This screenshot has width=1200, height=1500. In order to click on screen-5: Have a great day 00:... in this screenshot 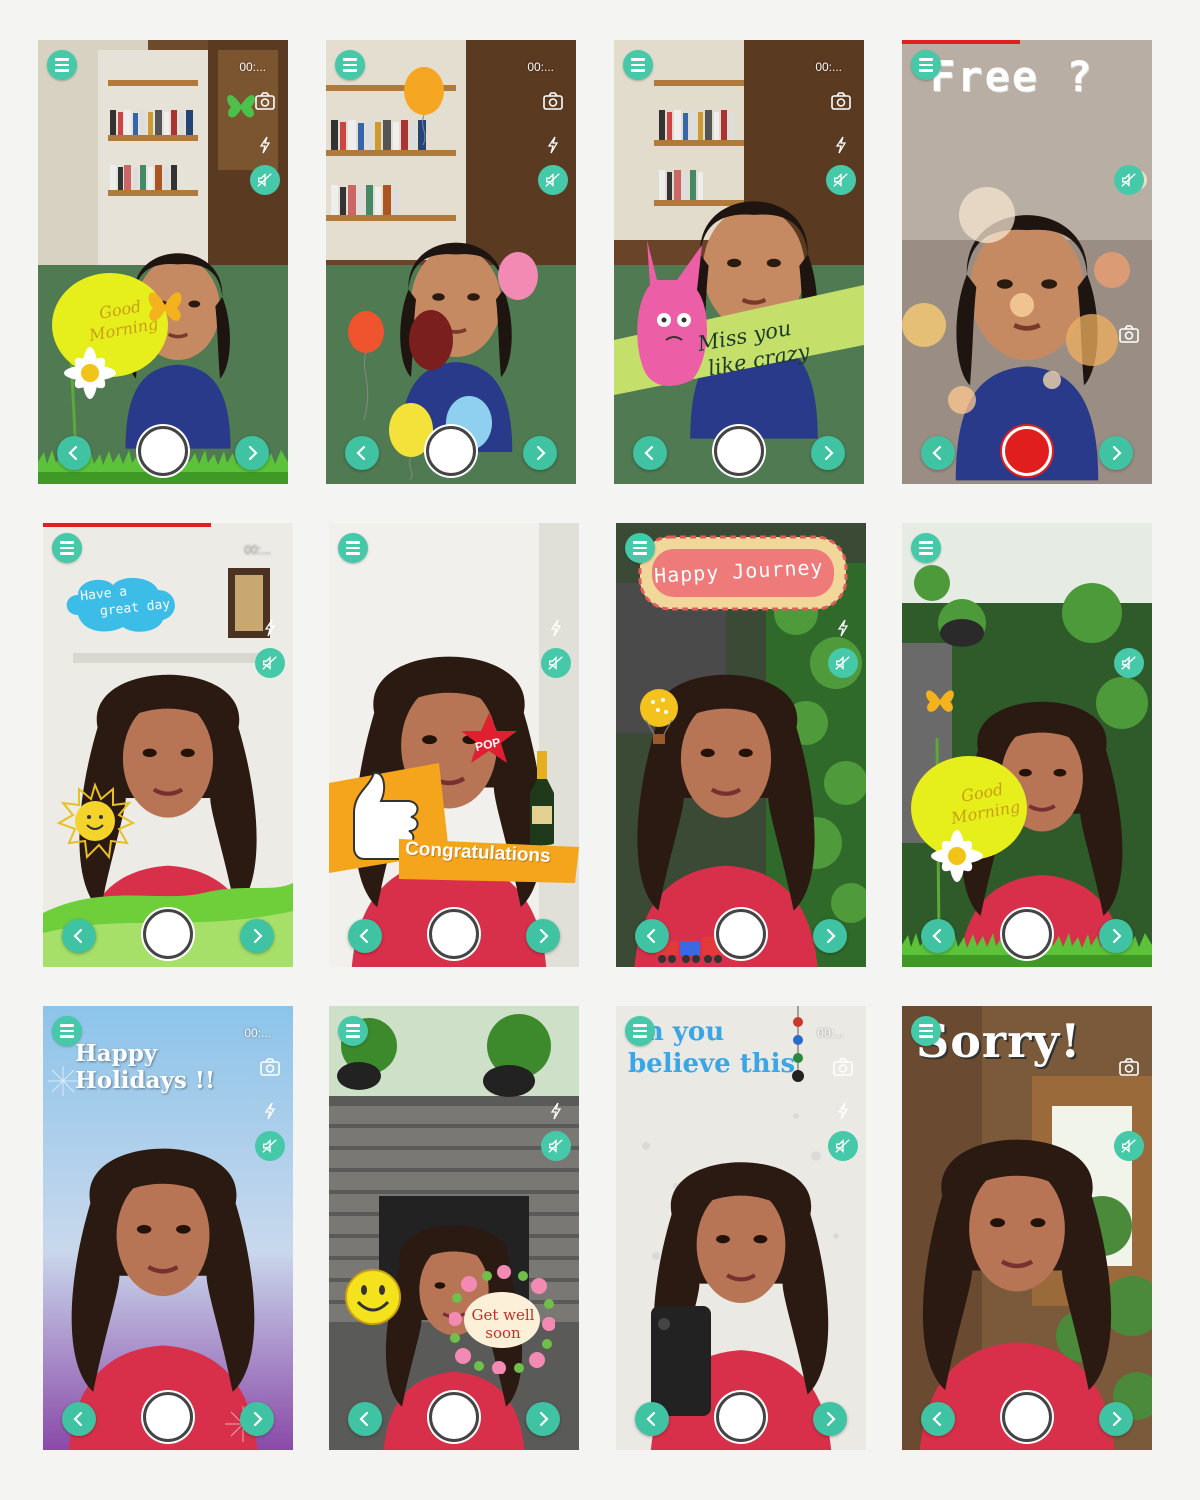, I will do `click(168, 745)`.